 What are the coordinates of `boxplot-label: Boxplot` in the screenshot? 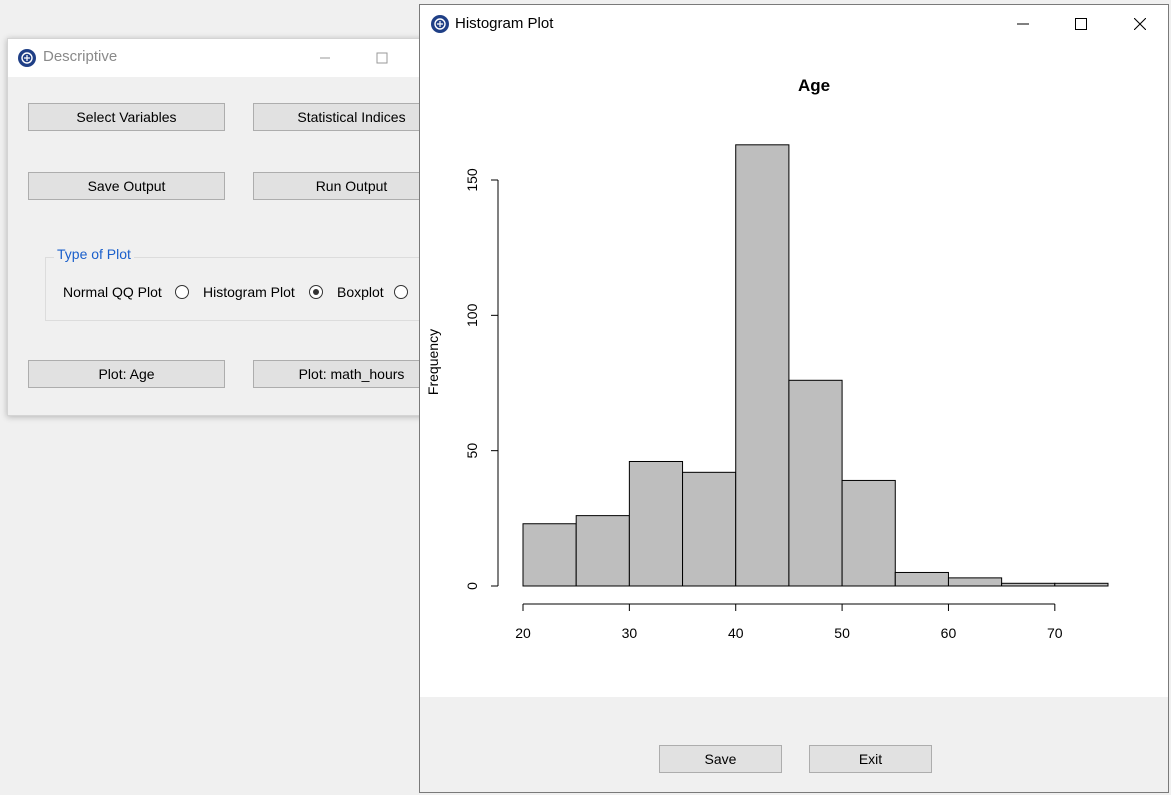 It's located at (360, 292).